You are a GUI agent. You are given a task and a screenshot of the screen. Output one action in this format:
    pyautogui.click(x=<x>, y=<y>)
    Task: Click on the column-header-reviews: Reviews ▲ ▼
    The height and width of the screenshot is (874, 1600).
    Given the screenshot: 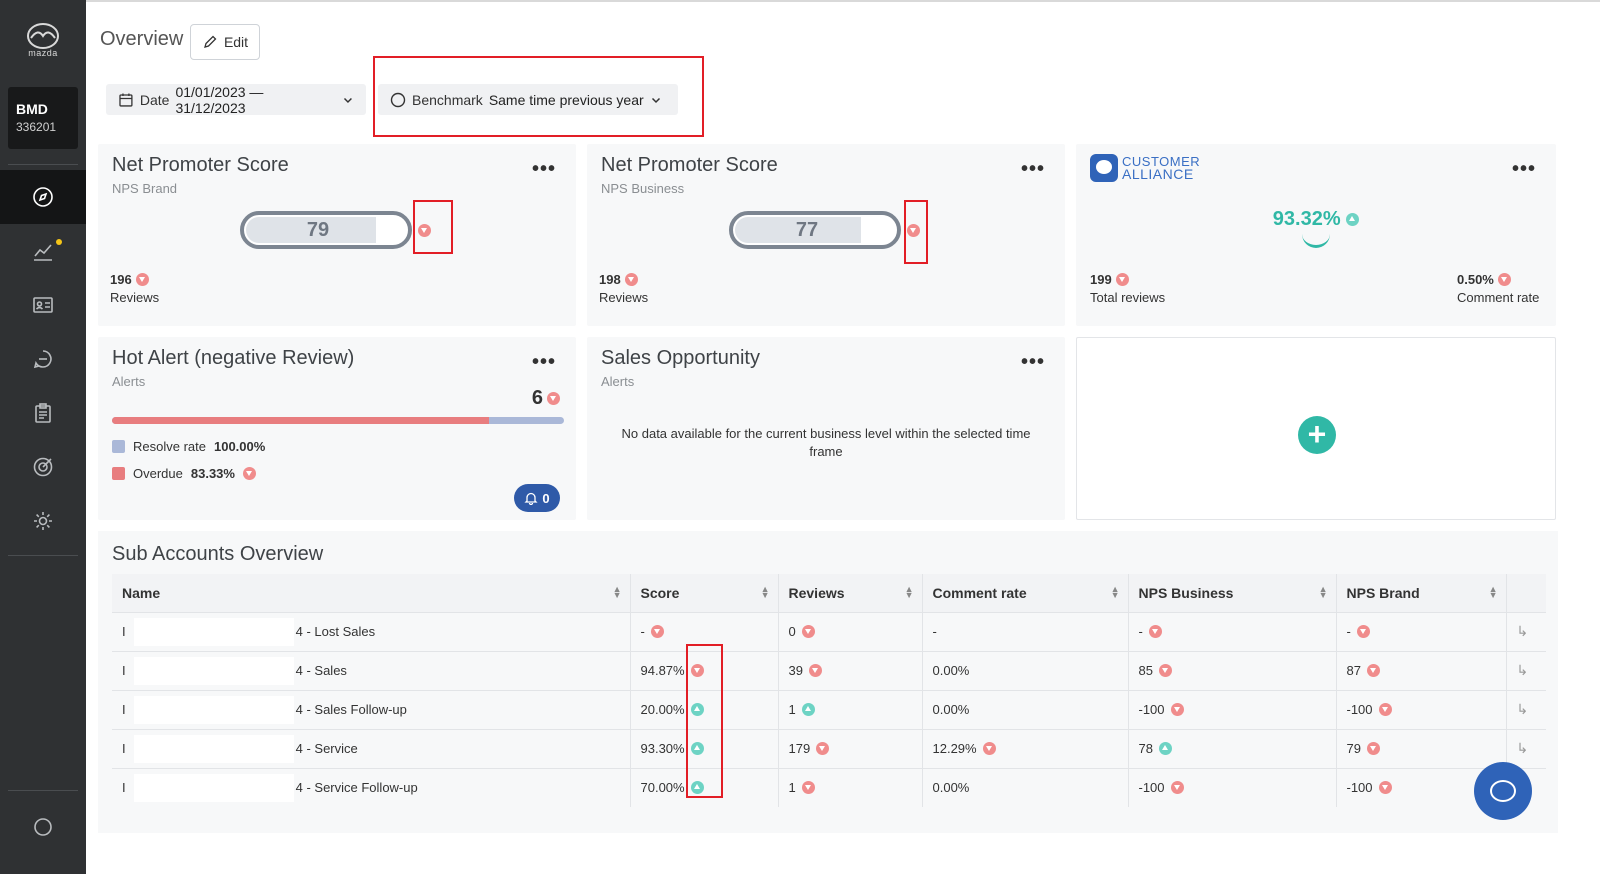 What is the action you would take?
    pyautogui.click(x=849, y=593)
    